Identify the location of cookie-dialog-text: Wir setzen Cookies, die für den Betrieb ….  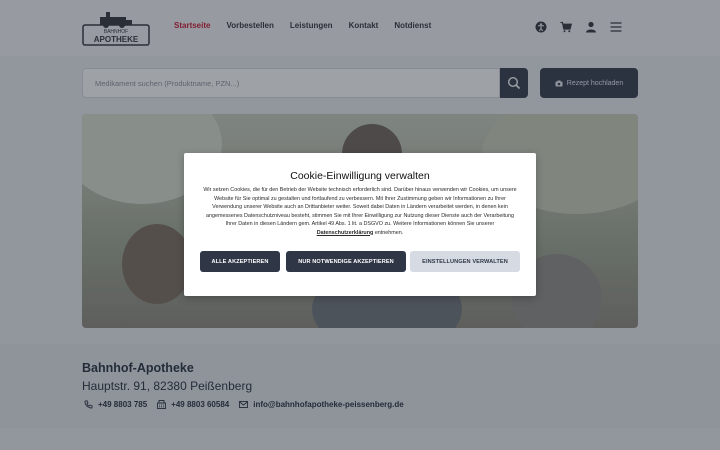
(360, 211).